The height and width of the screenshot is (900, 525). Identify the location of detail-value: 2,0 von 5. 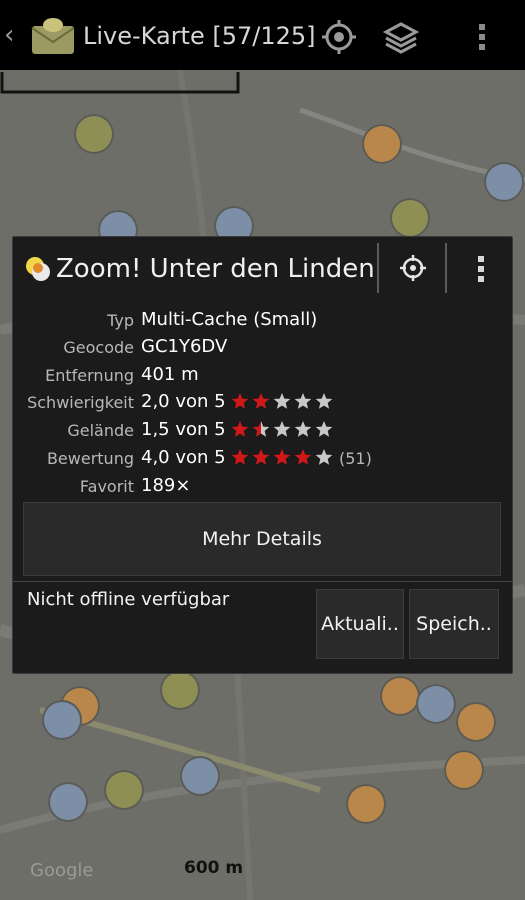
(183, 401).